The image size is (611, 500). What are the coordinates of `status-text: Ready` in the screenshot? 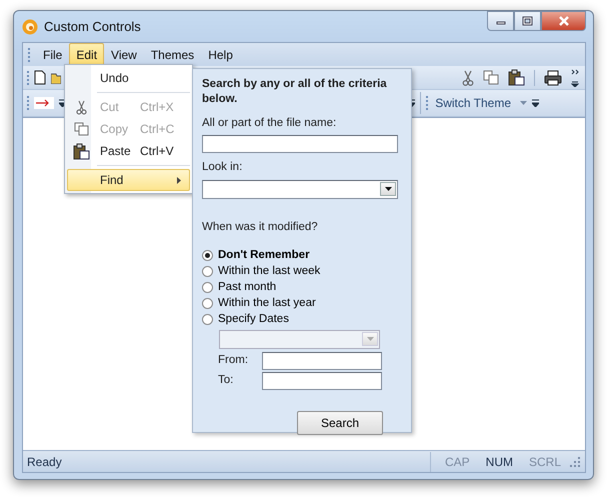 It's located at (44, 462).